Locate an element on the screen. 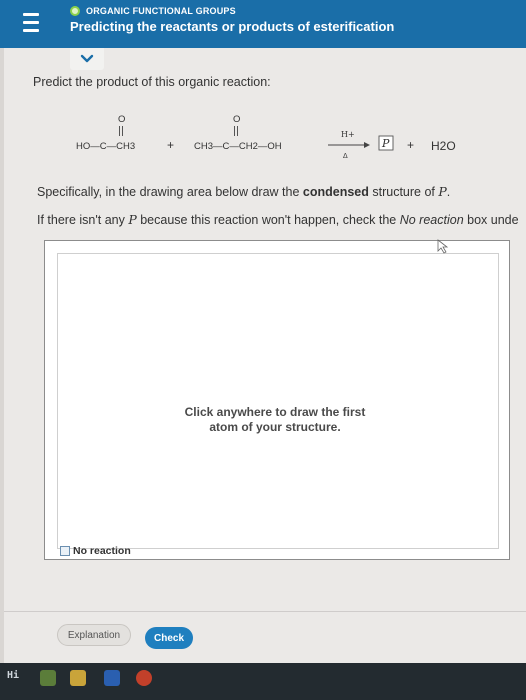 Image resolution: width=526 pixels, height=700 pixels. plus-sign-2: + is located at coordinates (410, 145).